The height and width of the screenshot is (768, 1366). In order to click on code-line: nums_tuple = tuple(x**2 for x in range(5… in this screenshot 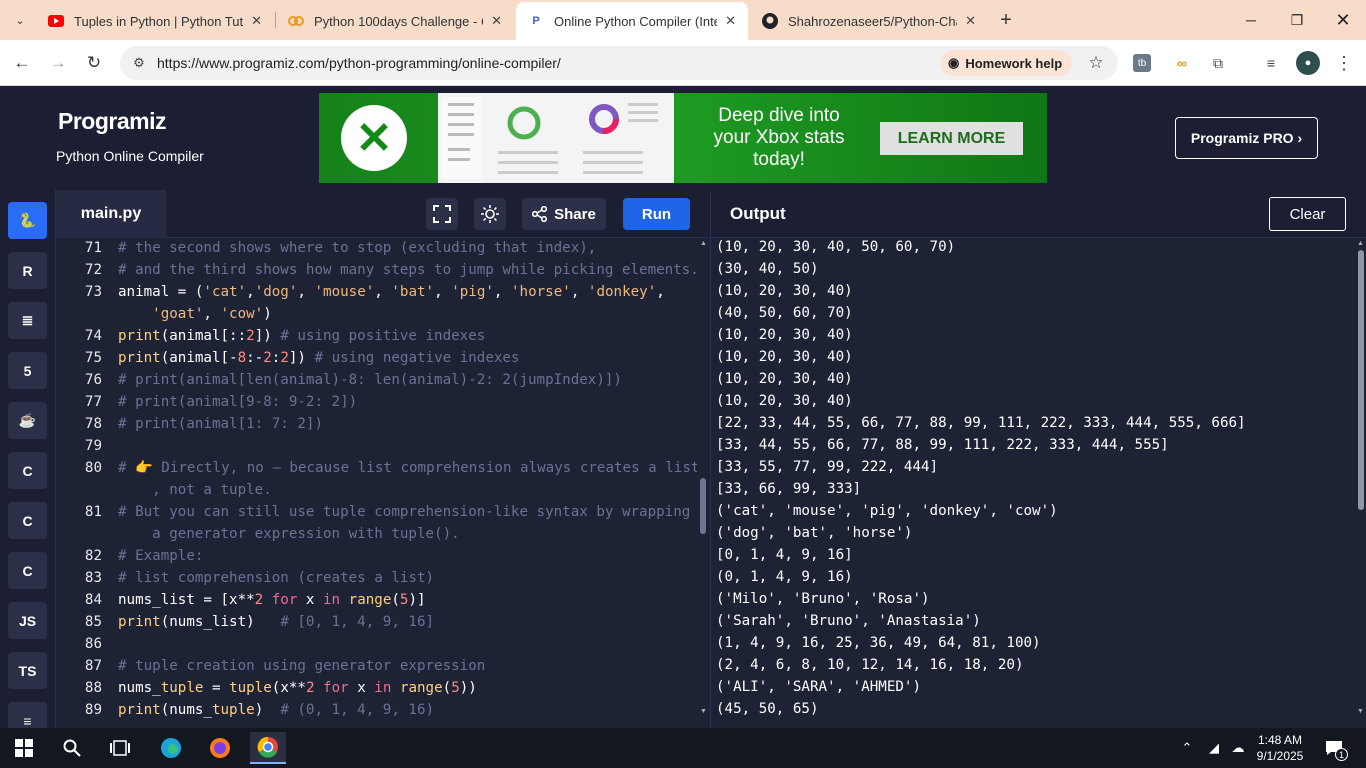, I will do `click(297, 688)`.